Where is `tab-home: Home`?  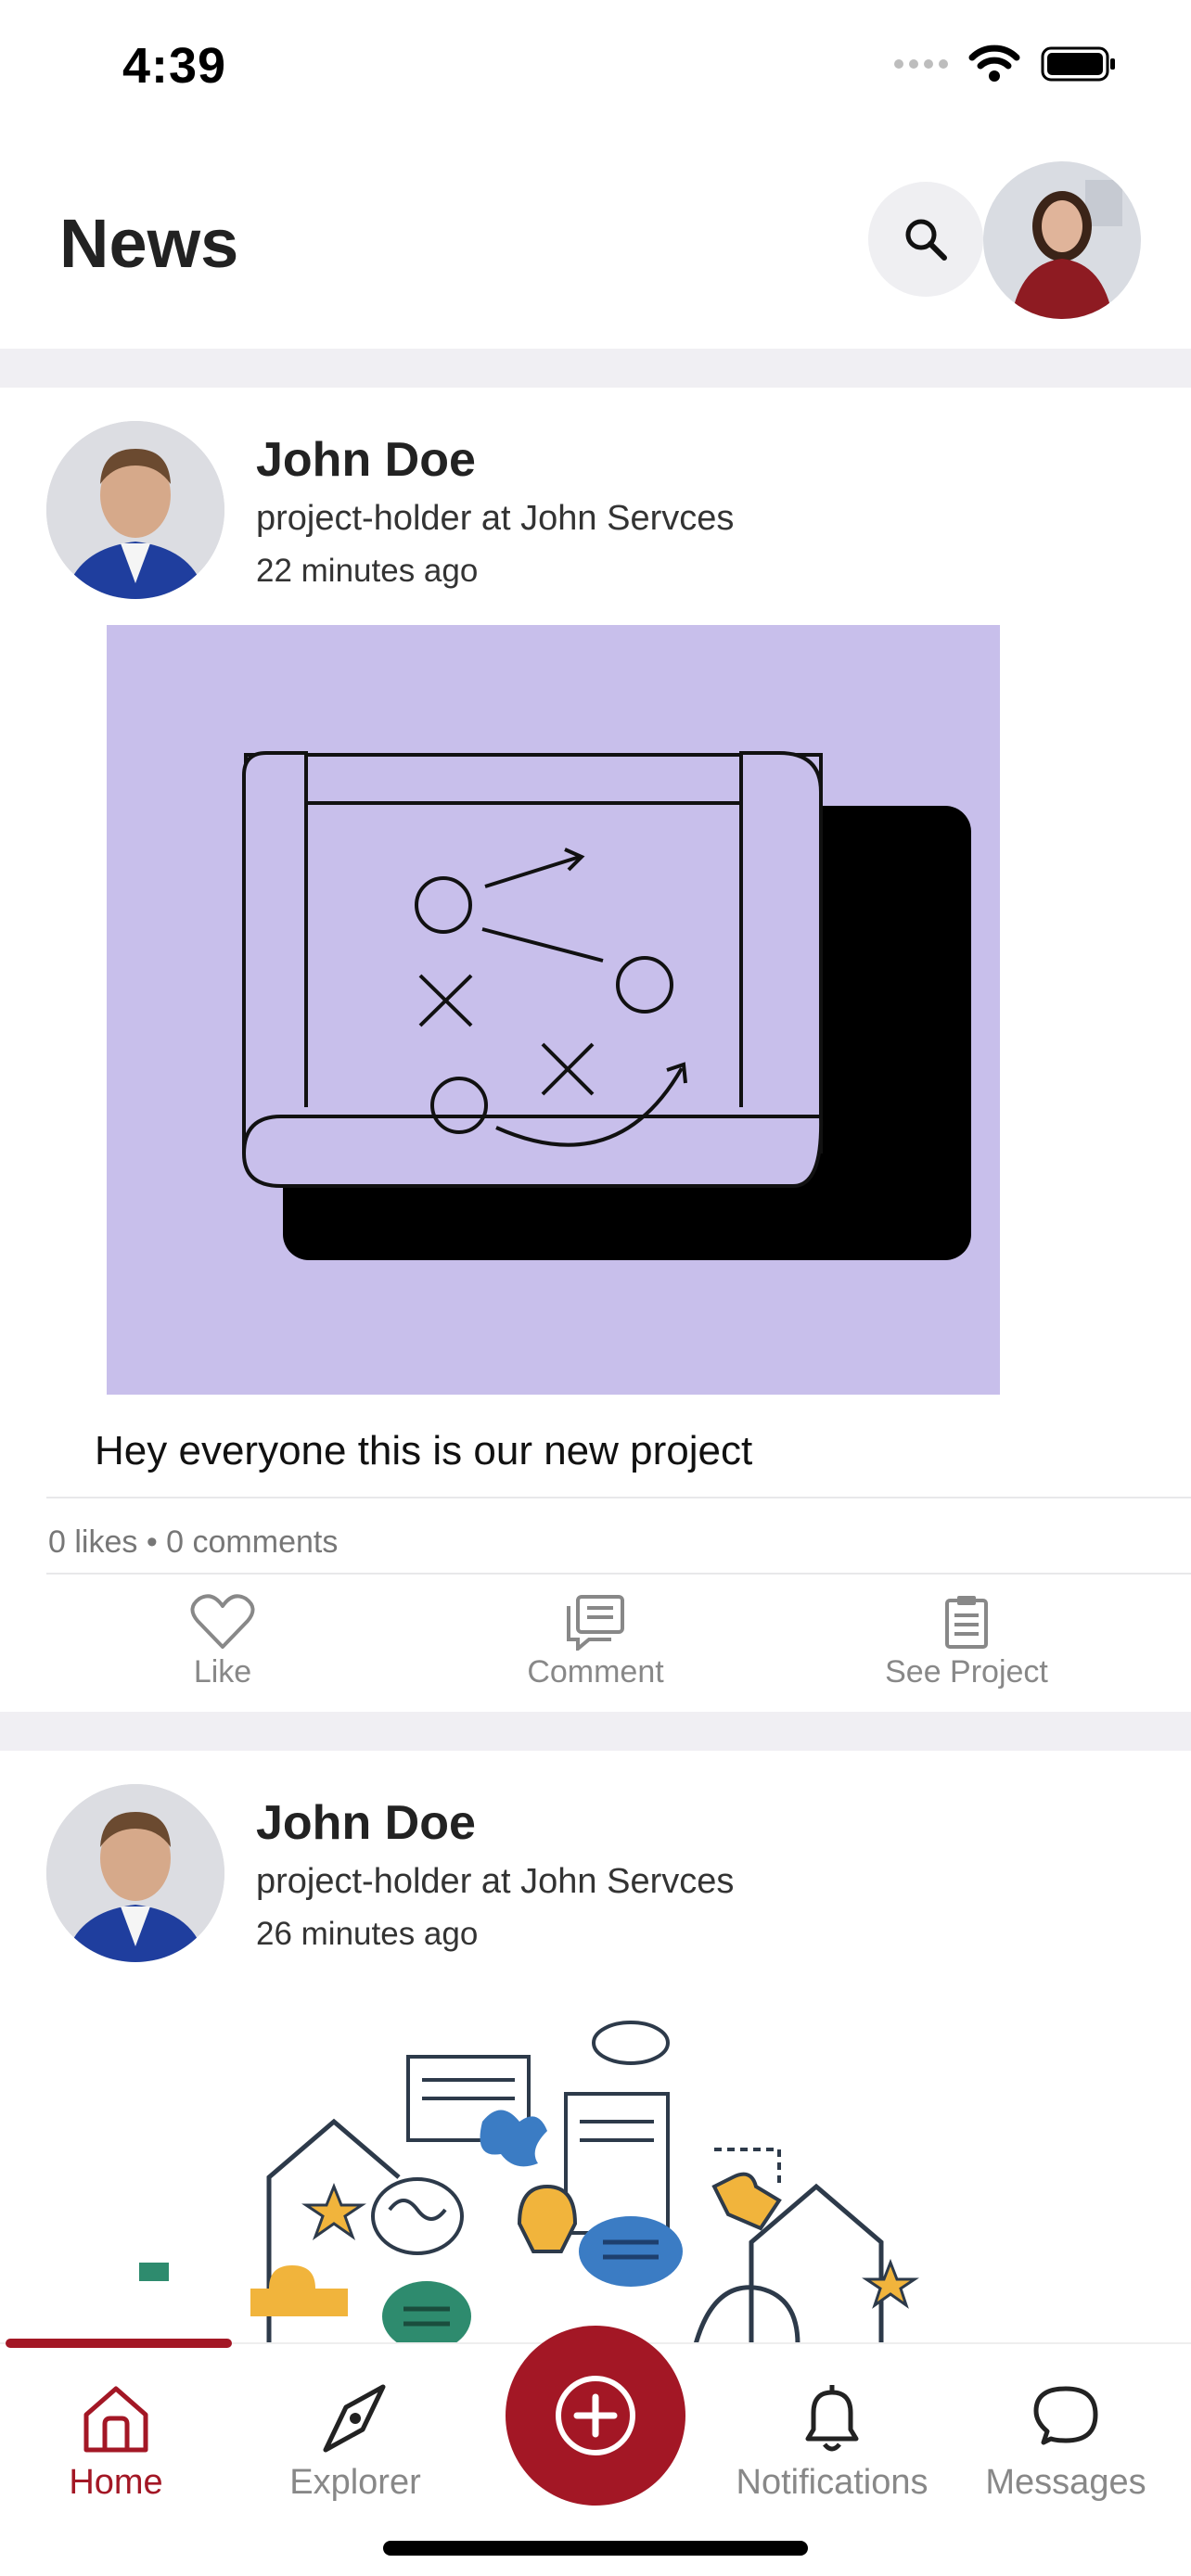
tab-home: Home is located at coordinates (116, 2442).